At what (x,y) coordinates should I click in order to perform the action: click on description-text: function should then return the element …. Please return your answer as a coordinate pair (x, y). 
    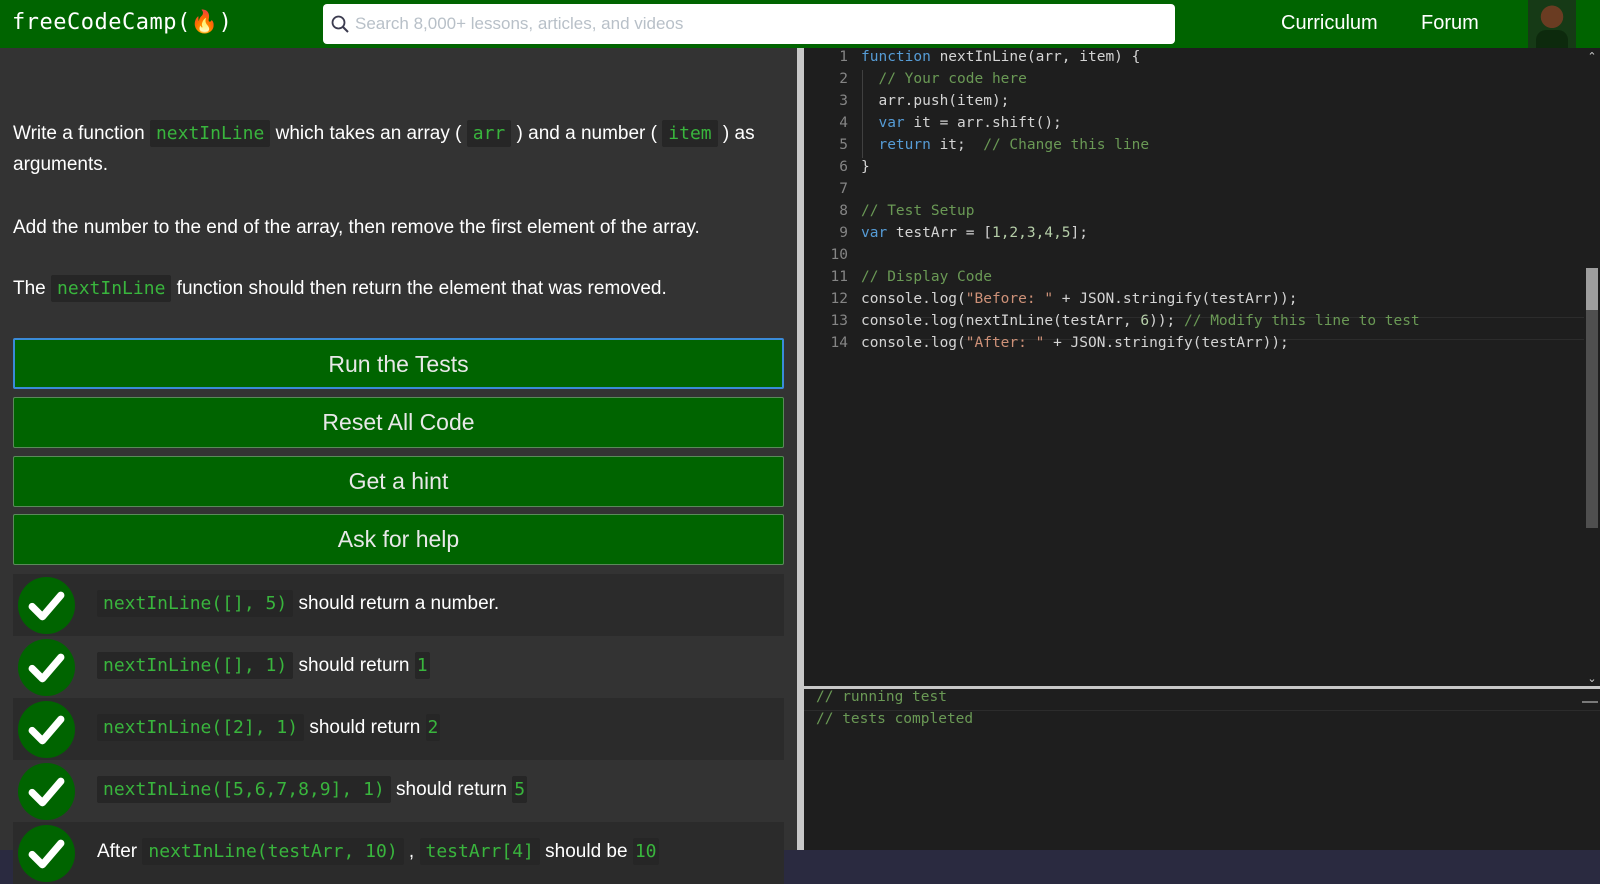
    Looking at the image, I should click on (419, 288).